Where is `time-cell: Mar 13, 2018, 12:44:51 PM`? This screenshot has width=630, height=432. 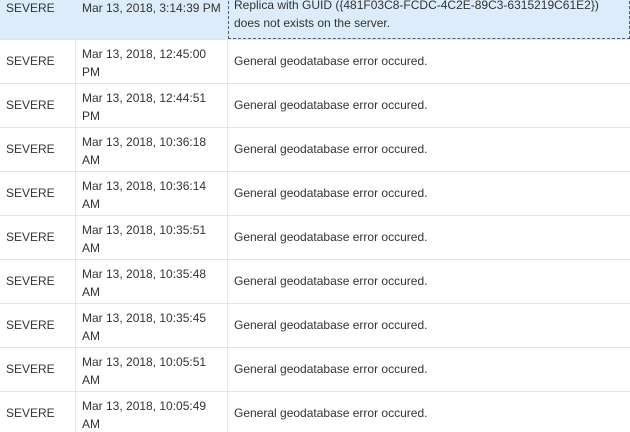 time-cell: Mar 13, 2018, 12:44:51 PM is located at coordinates (152, 105).